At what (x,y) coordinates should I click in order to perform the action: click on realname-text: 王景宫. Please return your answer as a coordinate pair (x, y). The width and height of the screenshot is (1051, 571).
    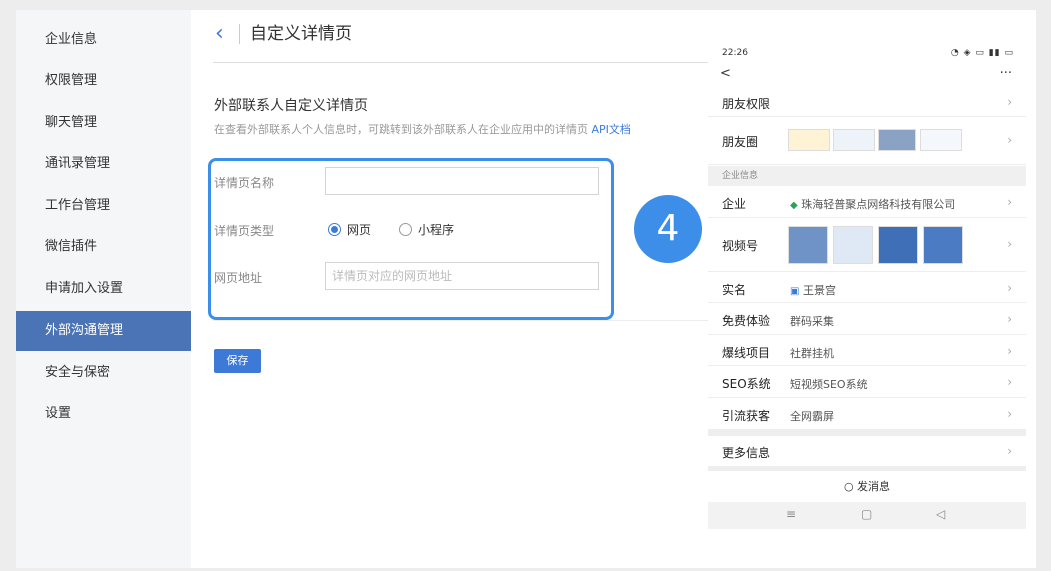
    Looking at the image, I should click on (819, 290).